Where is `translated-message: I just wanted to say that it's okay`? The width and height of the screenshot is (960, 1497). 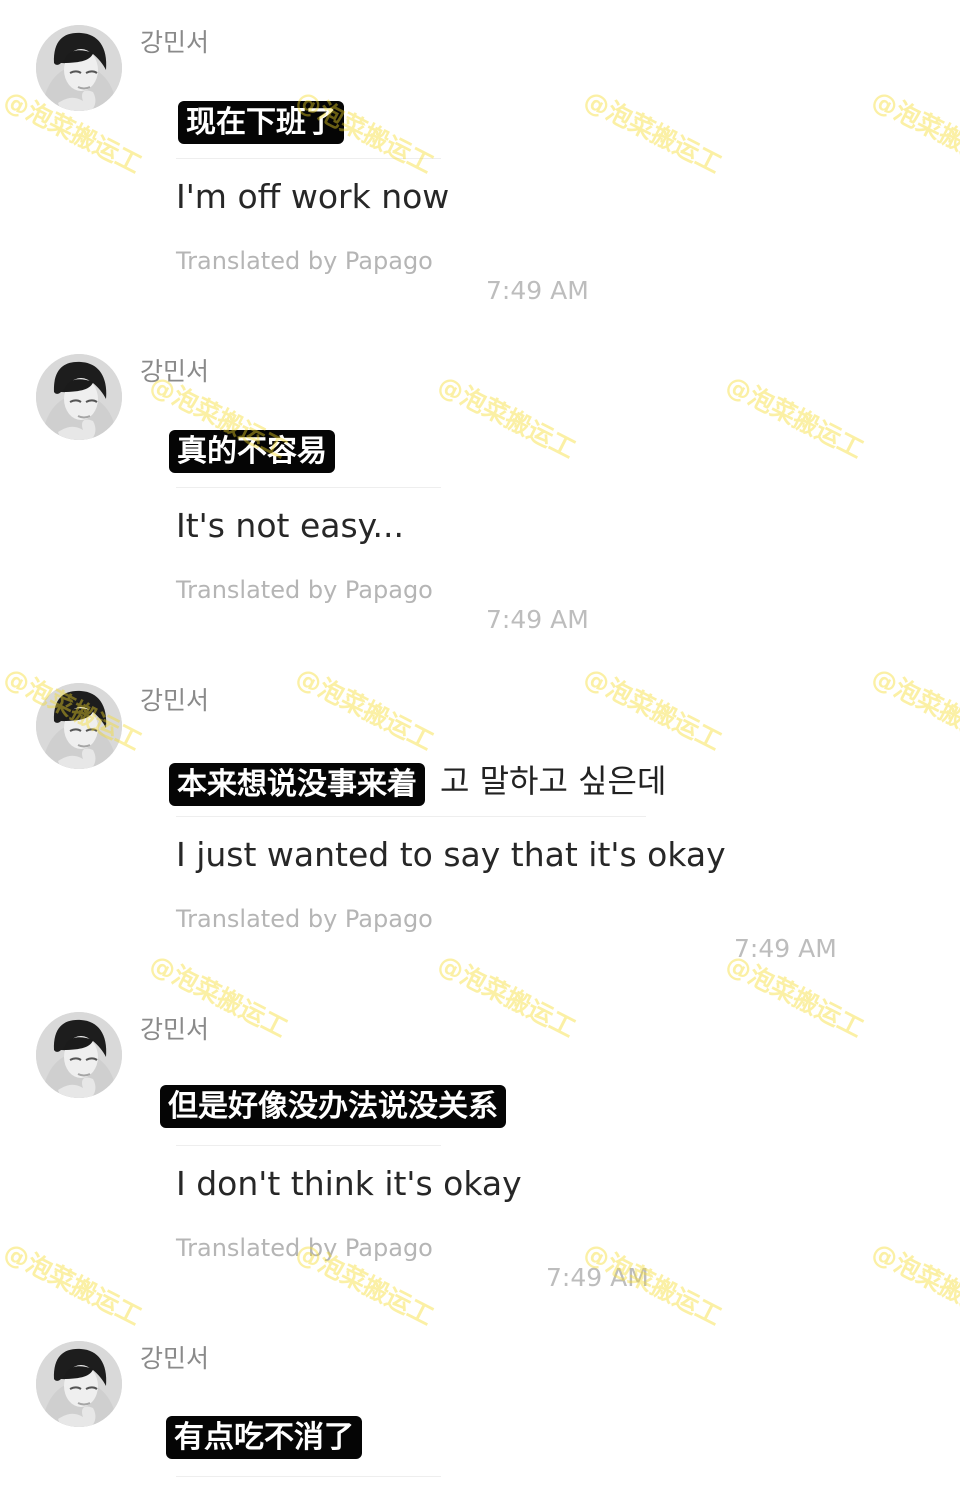
translated-message: I just wanted to say that it's okay is located at coordinates (451, 854).